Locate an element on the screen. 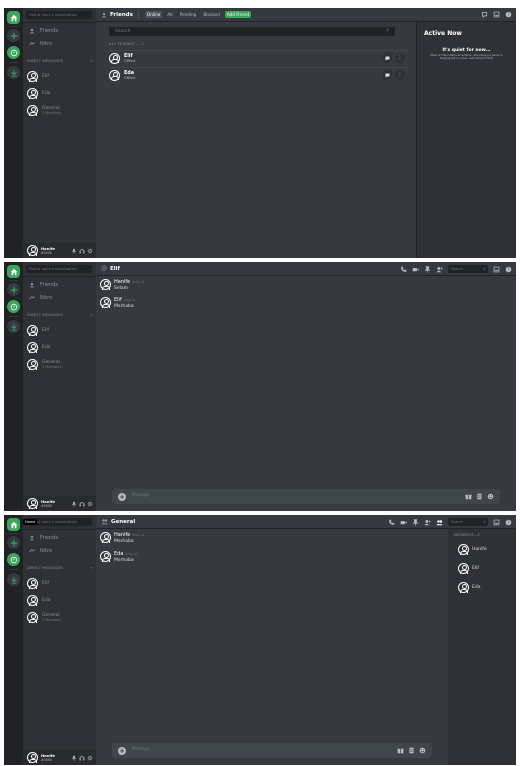 This screenshot has height=766, width=520. members-list-icon is located at coordinates (439, 522).